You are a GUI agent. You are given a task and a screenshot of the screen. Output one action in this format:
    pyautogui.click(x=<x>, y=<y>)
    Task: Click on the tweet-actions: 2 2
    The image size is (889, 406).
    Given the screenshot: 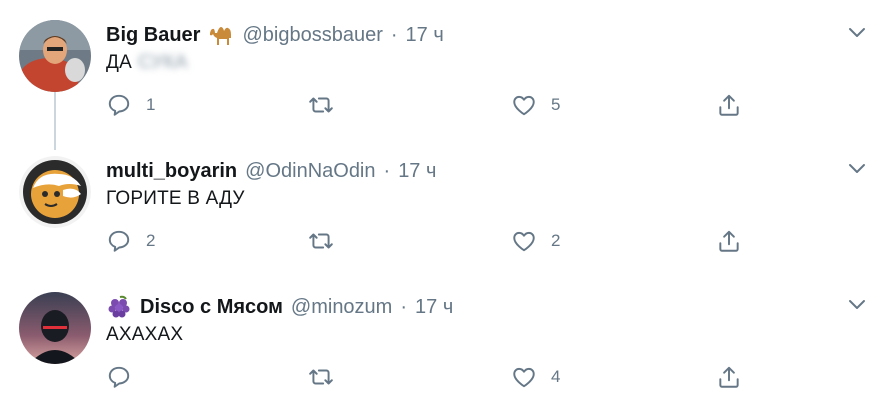 What is the action you would take?
    pyautogui.click(x=436, y=243)
    